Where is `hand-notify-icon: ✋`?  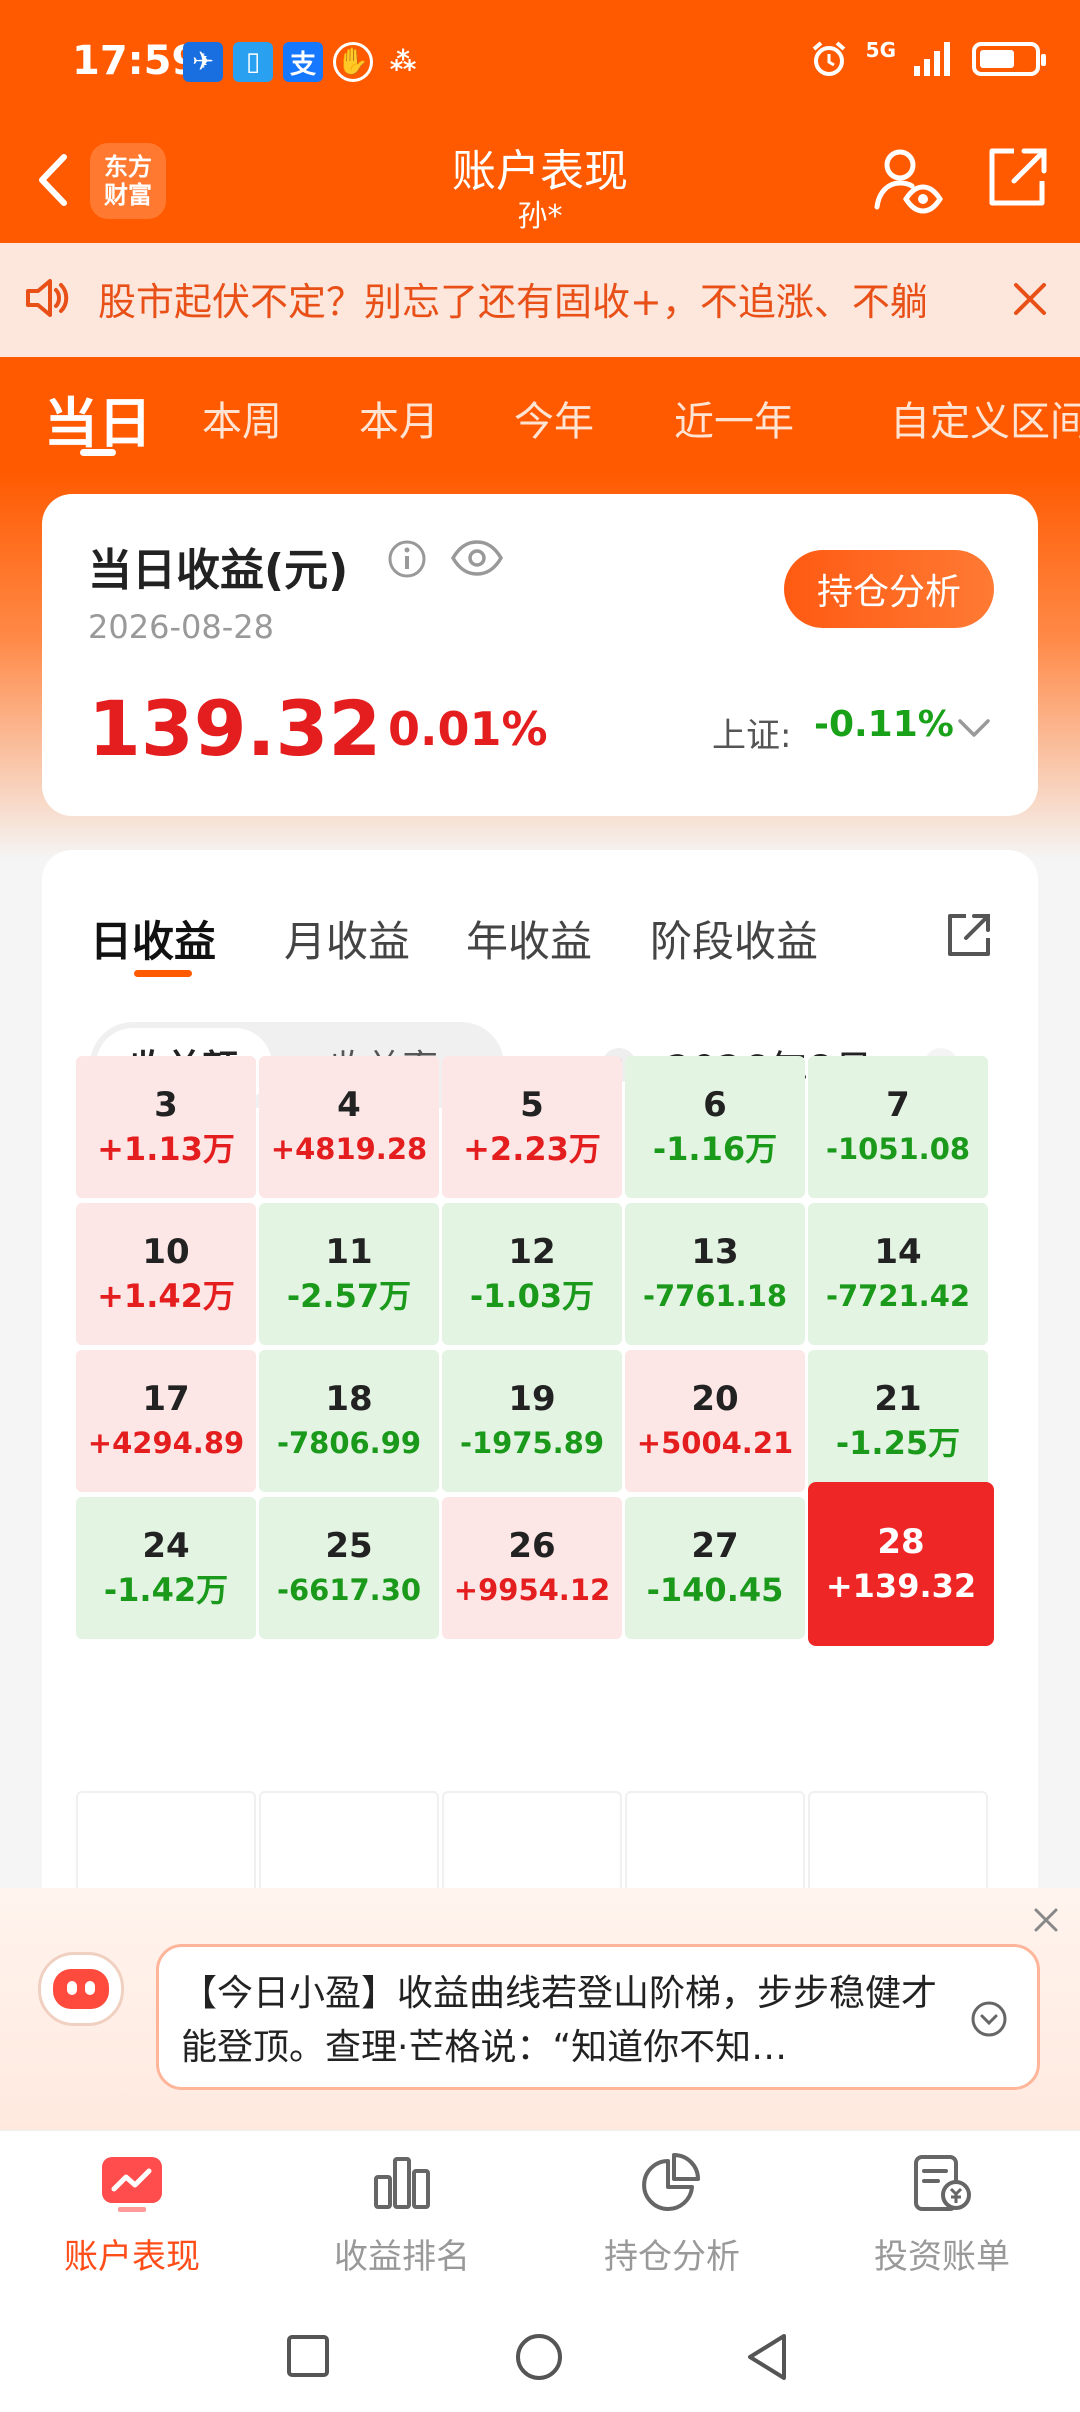 hand-notify-icon: ✋ is located at coordinates (353, 62).